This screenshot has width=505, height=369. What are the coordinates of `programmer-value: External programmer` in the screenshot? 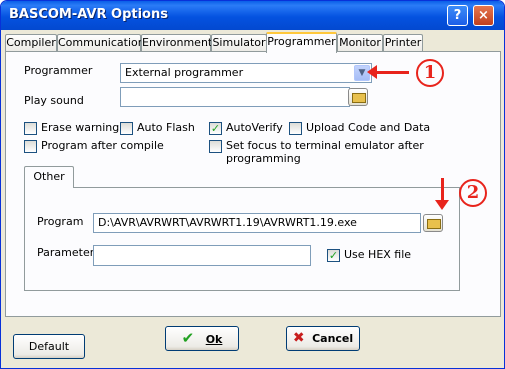 It's located at (184, 72).